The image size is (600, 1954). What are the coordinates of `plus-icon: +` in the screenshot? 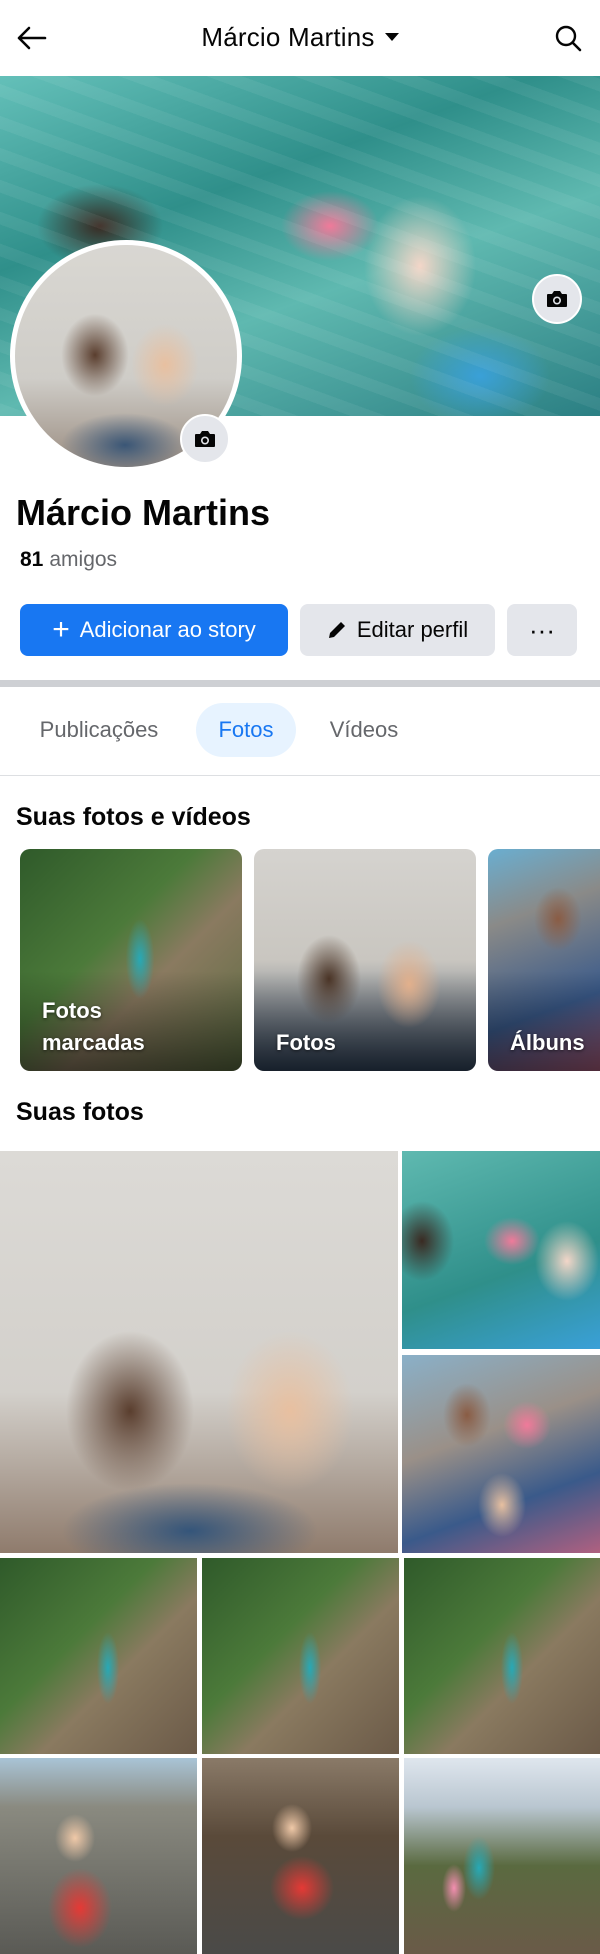 It's located at (61, 629).